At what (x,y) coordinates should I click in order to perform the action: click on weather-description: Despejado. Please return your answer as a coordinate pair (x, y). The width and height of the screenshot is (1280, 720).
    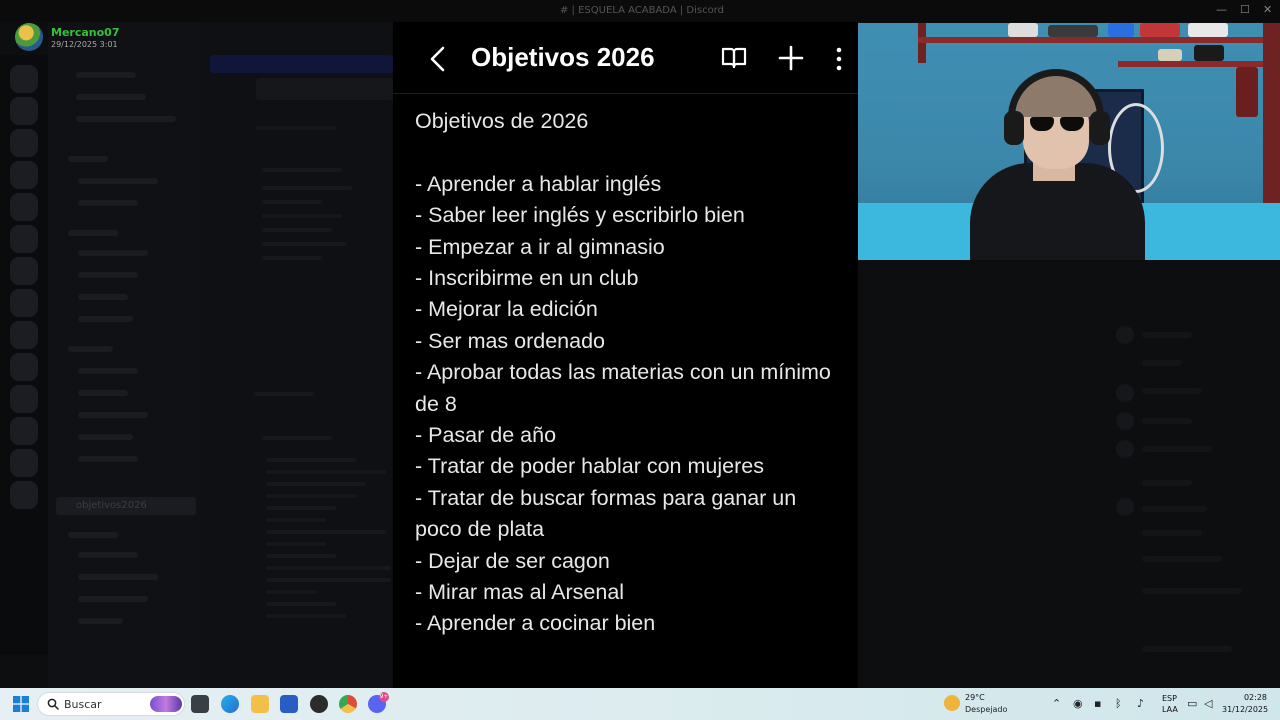
    Looking at the image, I should click on (986, 709).